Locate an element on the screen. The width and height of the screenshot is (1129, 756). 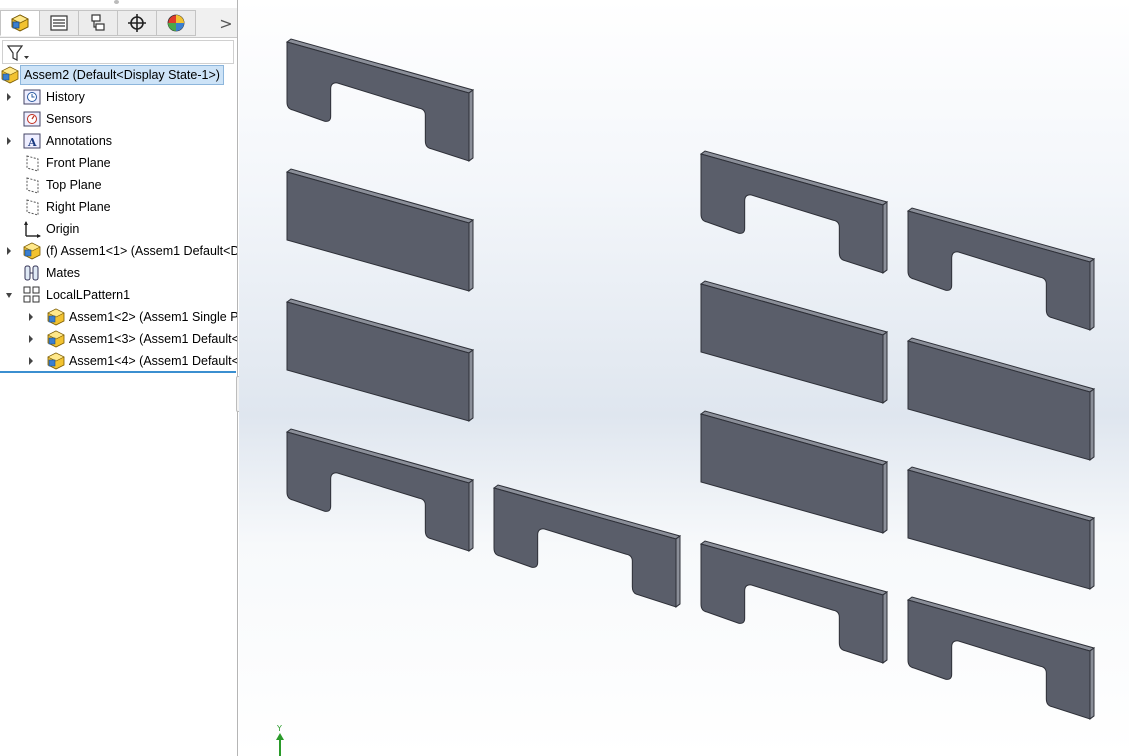
assembly-icon is located at coordinates (10, 75).